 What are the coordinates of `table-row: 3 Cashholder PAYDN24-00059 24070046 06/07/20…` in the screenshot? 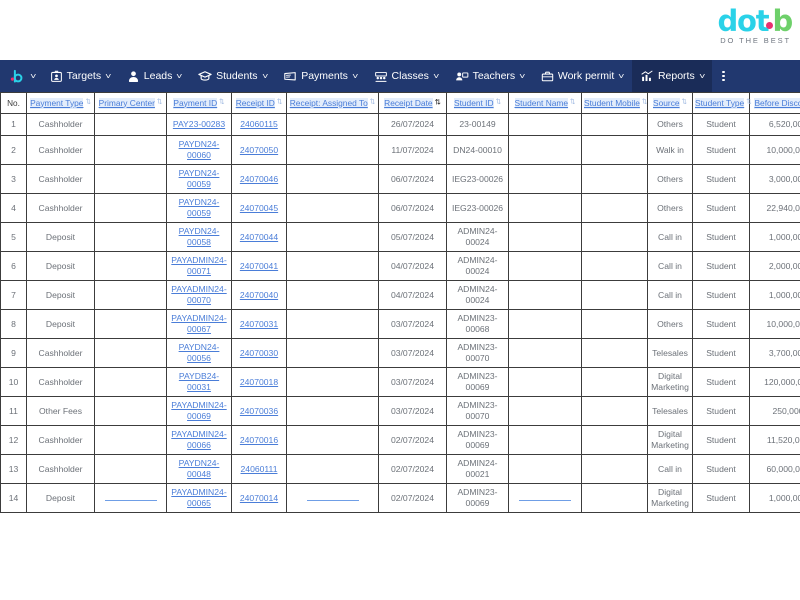 It's located at (400, 179).